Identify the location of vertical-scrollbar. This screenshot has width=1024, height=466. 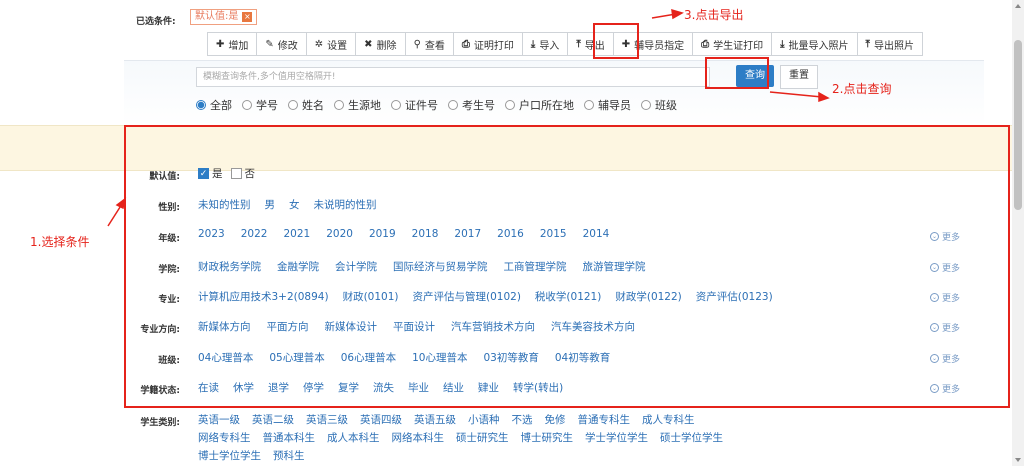
(1018, 233).